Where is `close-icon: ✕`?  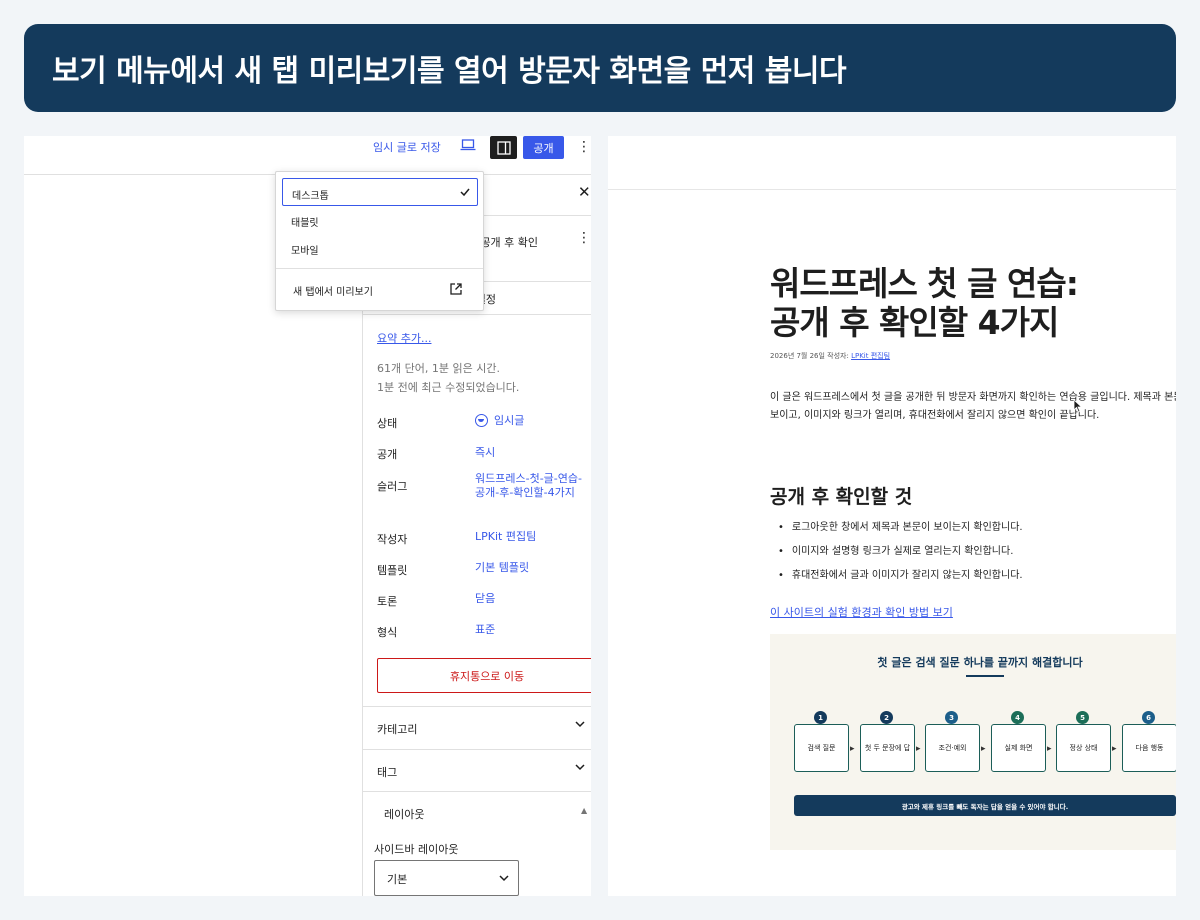
close-icon: ✕ is located at coordinates (584, 192).